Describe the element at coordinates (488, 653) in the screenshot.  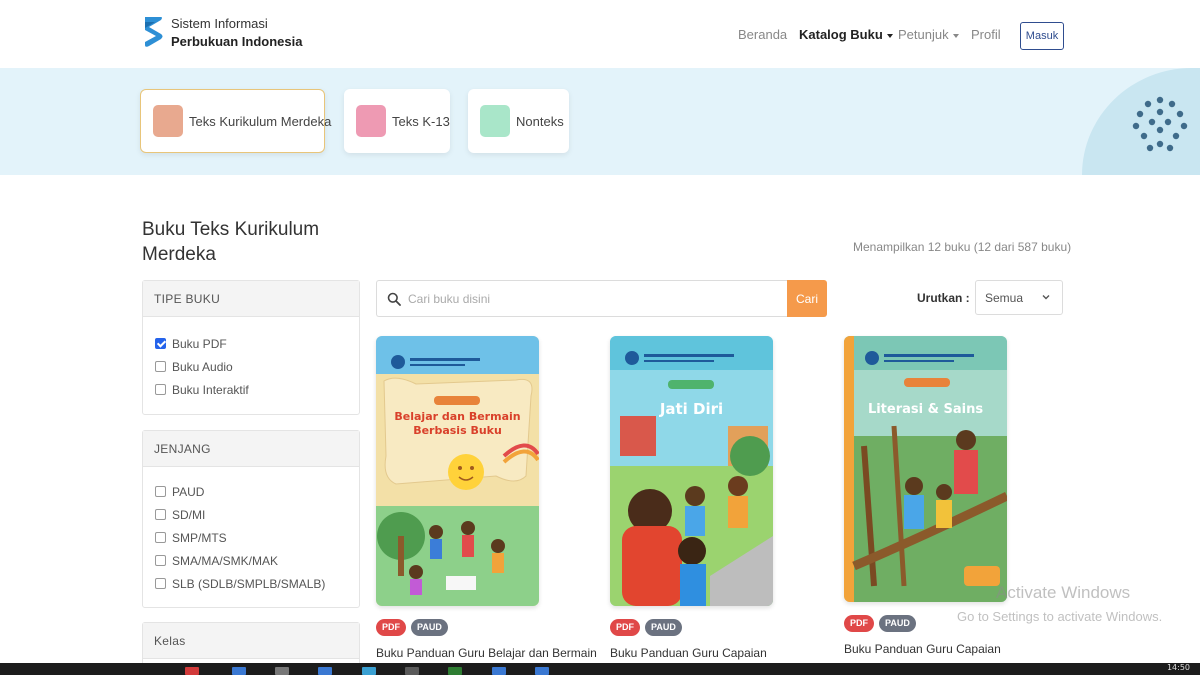
I see `book-title: Buku Panduan Guru Belajar dan Bermain` at that location.